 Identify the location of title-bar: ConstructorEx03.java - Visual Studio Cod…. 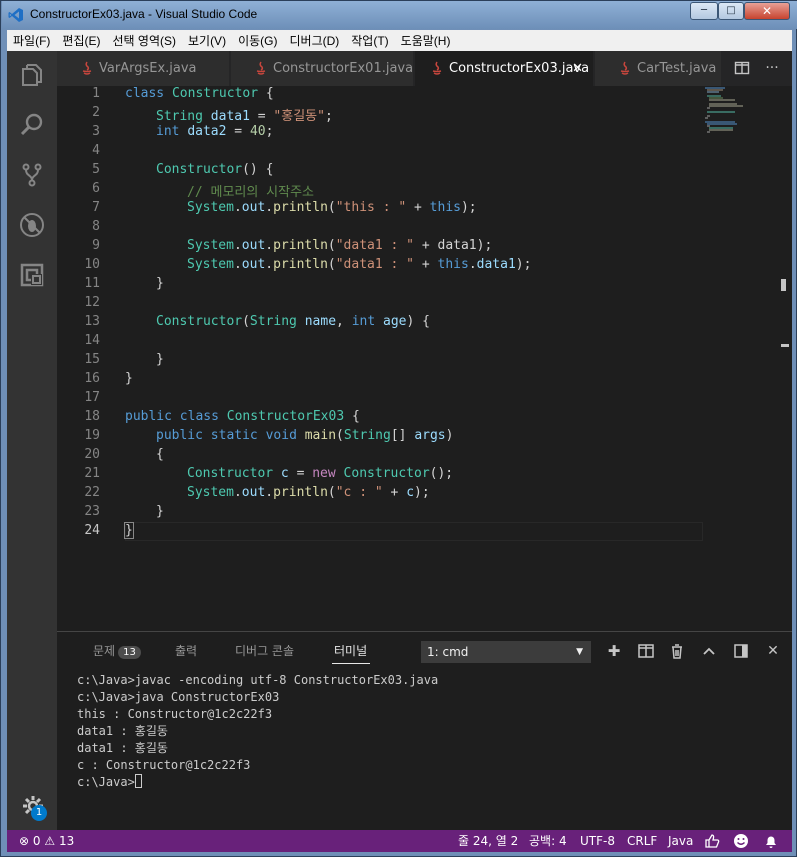
(399, 15).